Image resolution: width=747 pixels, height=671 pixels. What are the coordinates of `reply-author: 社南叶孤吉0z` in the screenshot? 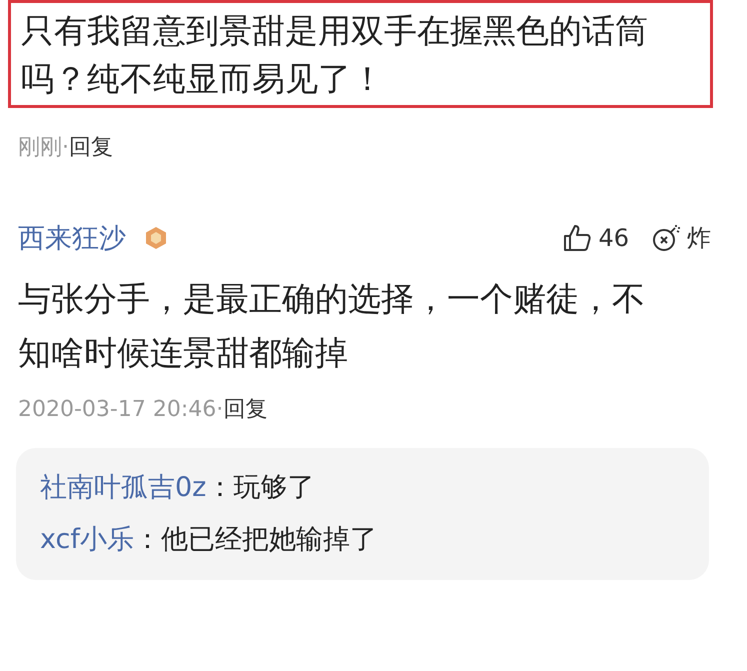 It's located at (123, 487).